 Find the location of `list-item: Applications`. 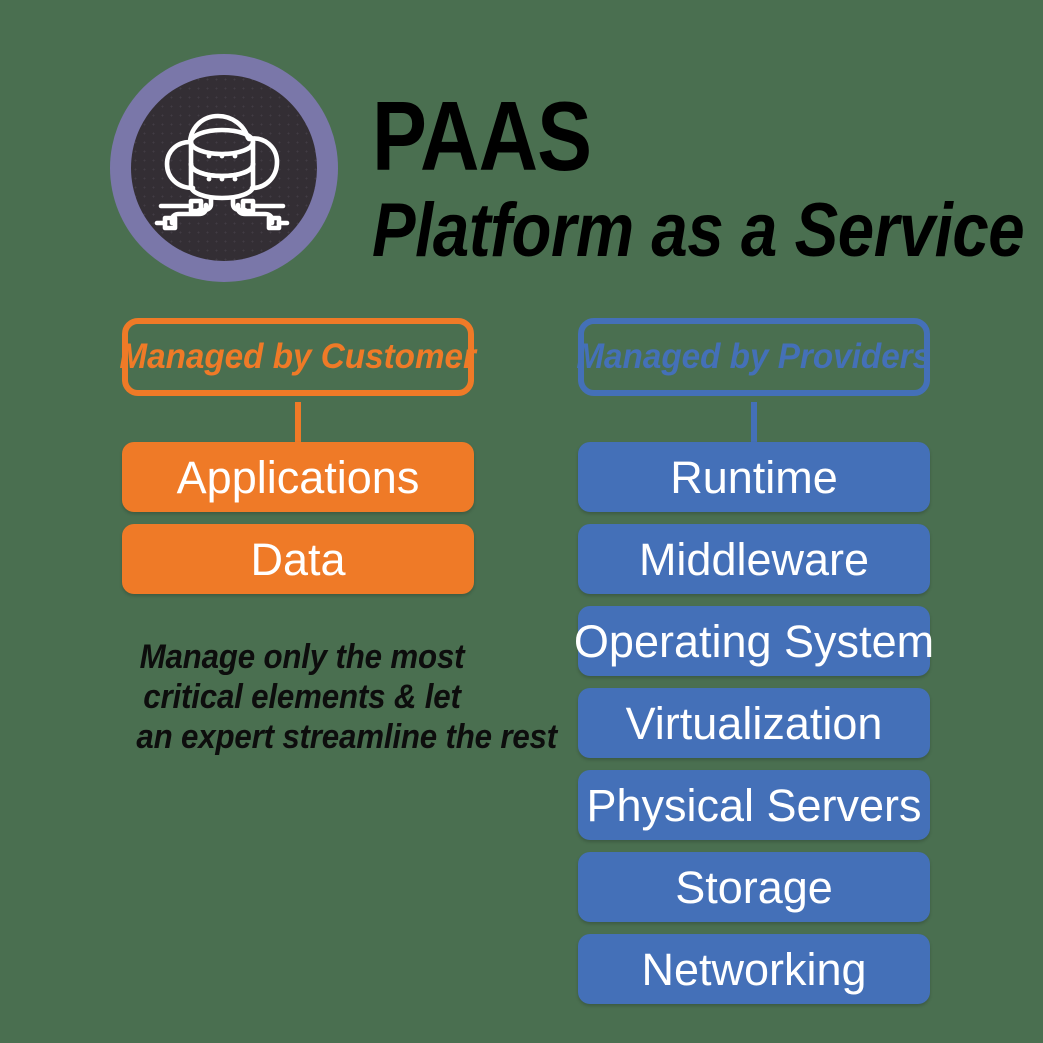

list-item: Applications is located at coordinates (298, 477).